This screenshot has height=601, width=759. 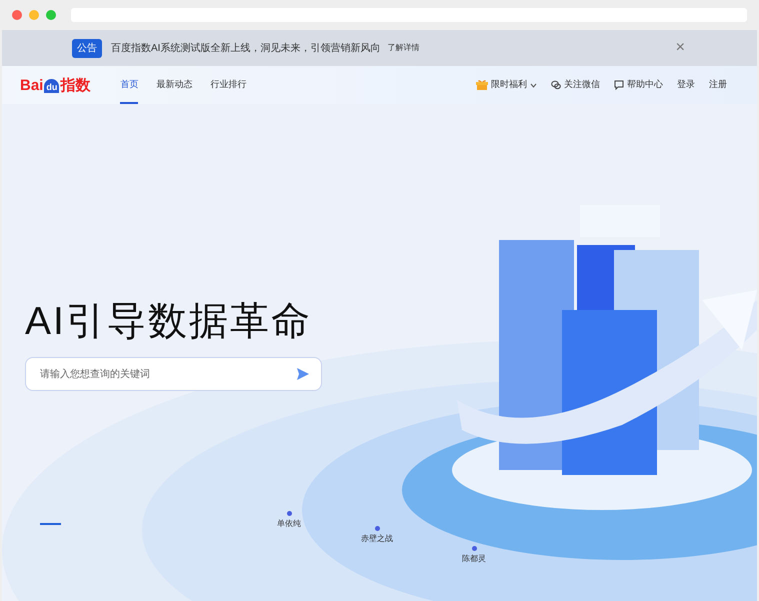 I want to click on nav-link: 帮助中心, so click(x=638, y=85).